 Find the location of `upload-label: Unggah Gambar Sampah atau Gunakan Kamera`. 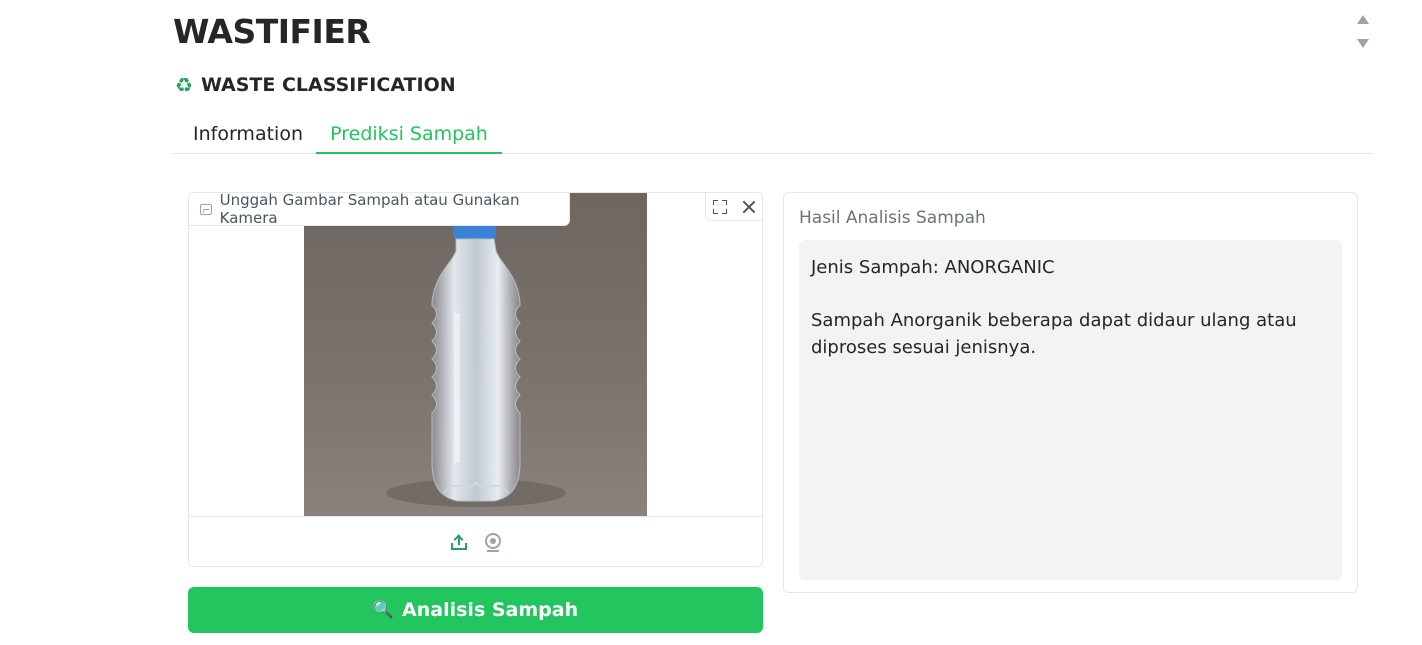

upload-label: Unggah Gambar Sampah atau Gunakan Kamera is located at coordinates (379, 209).